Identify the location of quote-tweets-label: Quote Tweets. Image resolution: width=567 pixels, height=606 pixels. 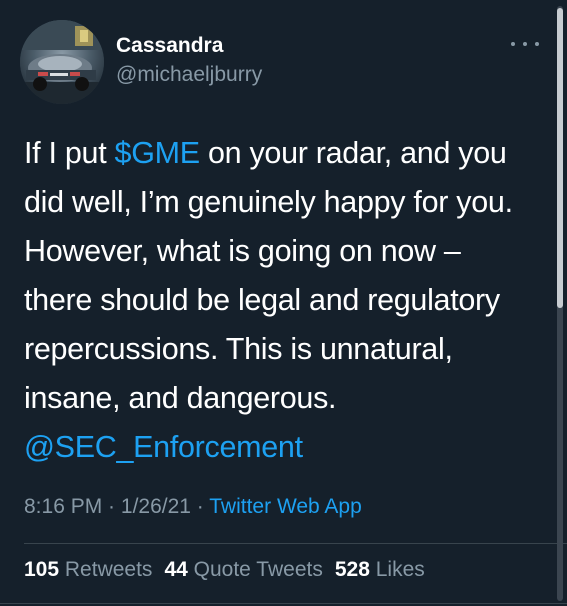
(258, 569).